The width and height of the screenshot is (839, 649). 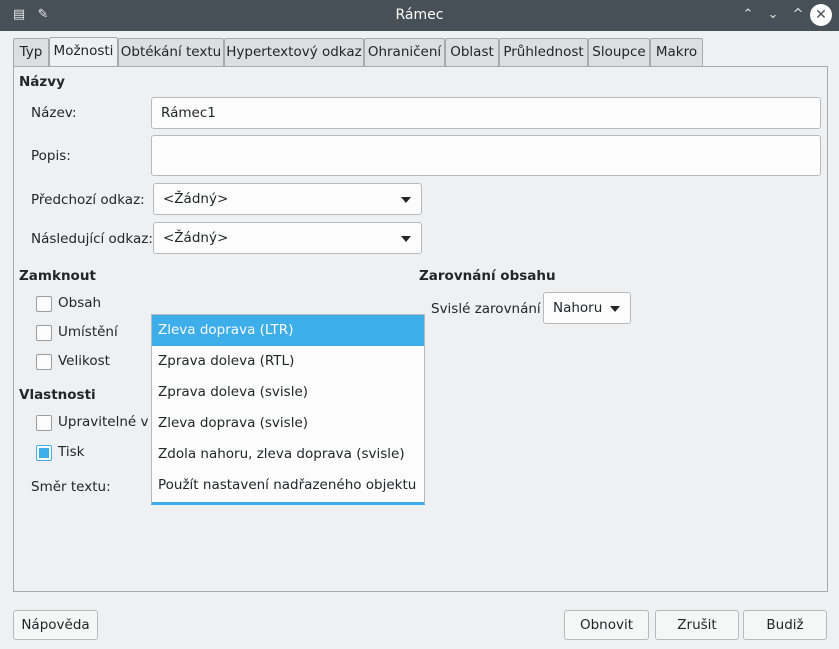 What do you see at coordinates (487, 276) in the screenshot?
I see `content-alignment-heading: Zarovnání obsahu` at bounding box center [487, 276].